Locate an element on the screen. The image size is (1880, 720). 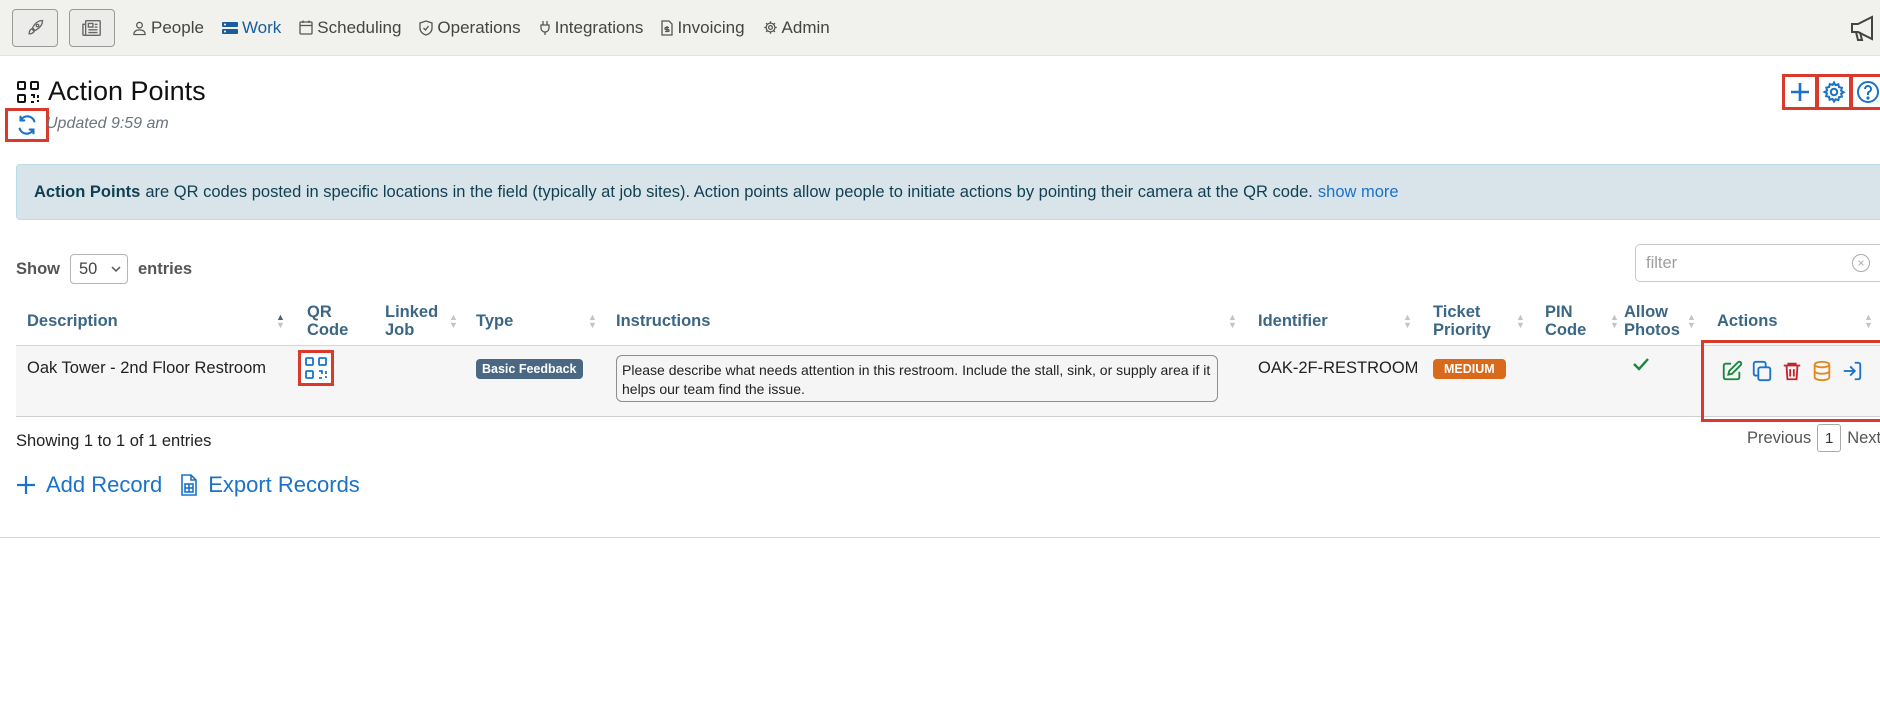
pagination: Previous 1 Next is located at coordinates (1813, 438).